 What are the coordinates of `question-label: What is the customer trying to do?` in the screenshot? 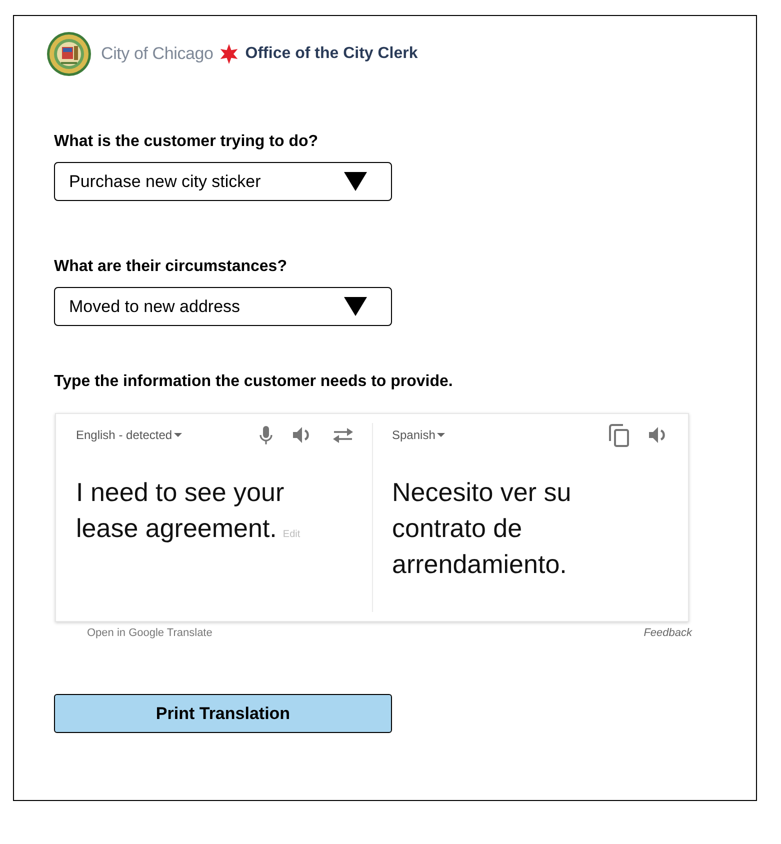 It's located at (187, 141).